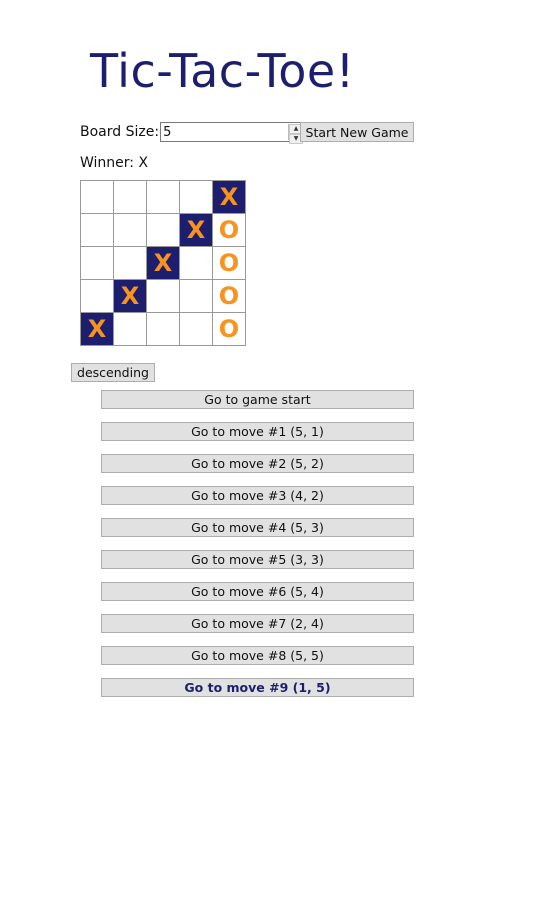 The width and height of the screenshot is (536, 905). I want to click on sort-order-button: descending, so click(113, 372).